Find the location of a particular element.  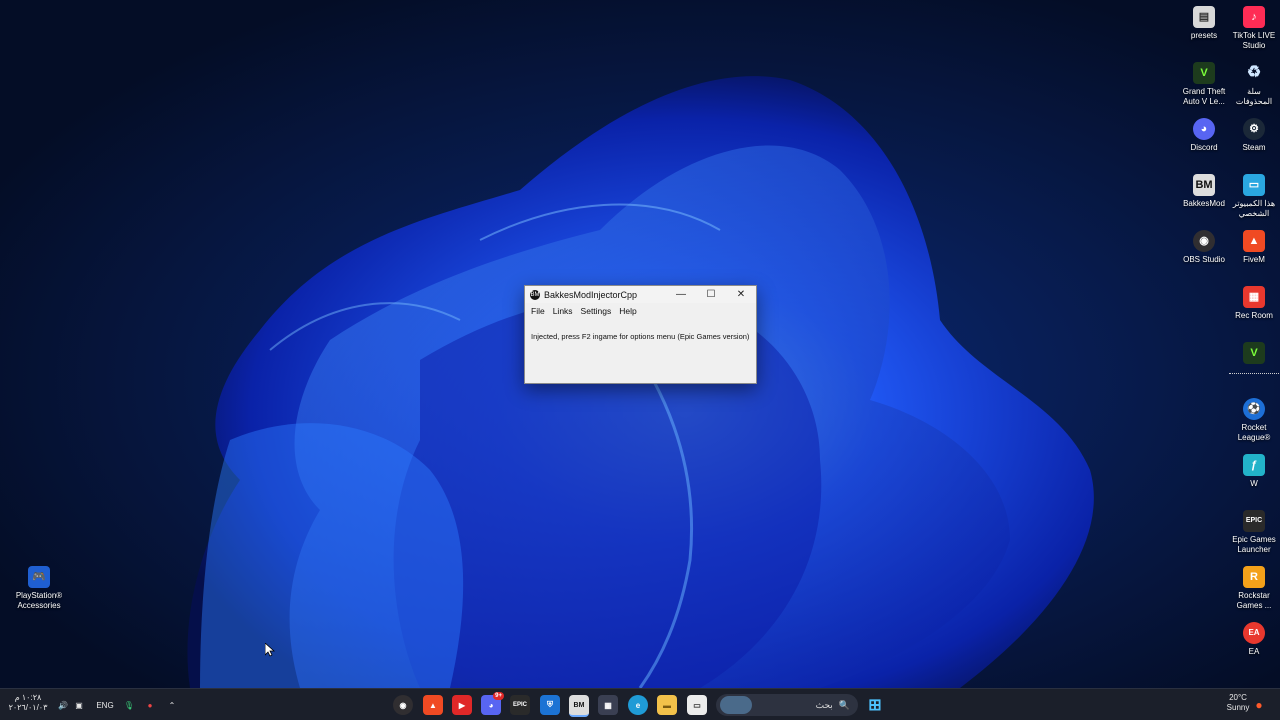

steam-icon: ⚙ is located at coordinates (1254, 129).